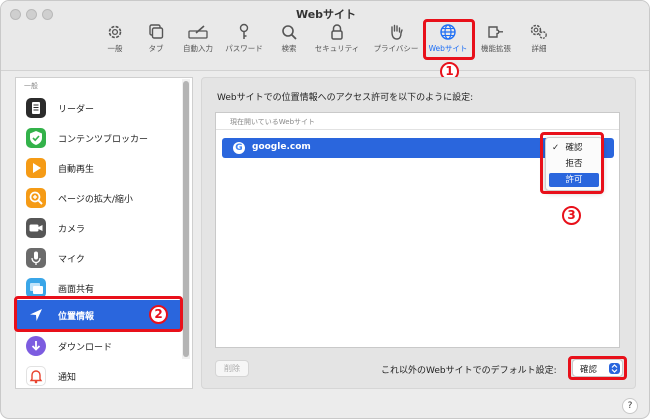 The height and width of the screenshot is (419, 650). I want to click on sidebar-item-label: リーダー, so click(76, 110).